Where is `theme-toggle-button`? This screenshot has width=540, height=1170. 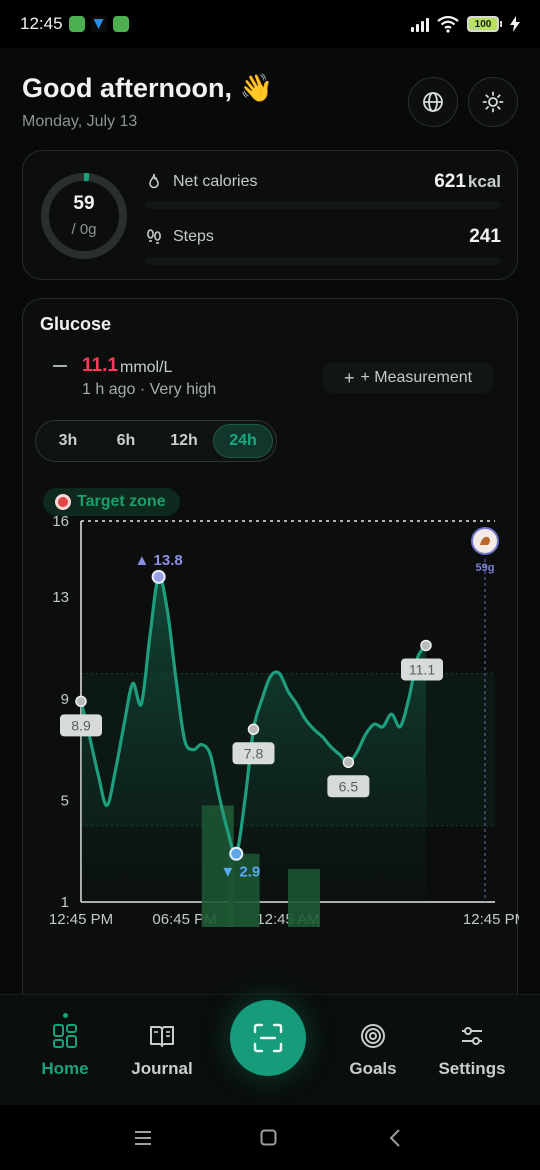
theme-toggle-button is located at coordinates (493, 102).